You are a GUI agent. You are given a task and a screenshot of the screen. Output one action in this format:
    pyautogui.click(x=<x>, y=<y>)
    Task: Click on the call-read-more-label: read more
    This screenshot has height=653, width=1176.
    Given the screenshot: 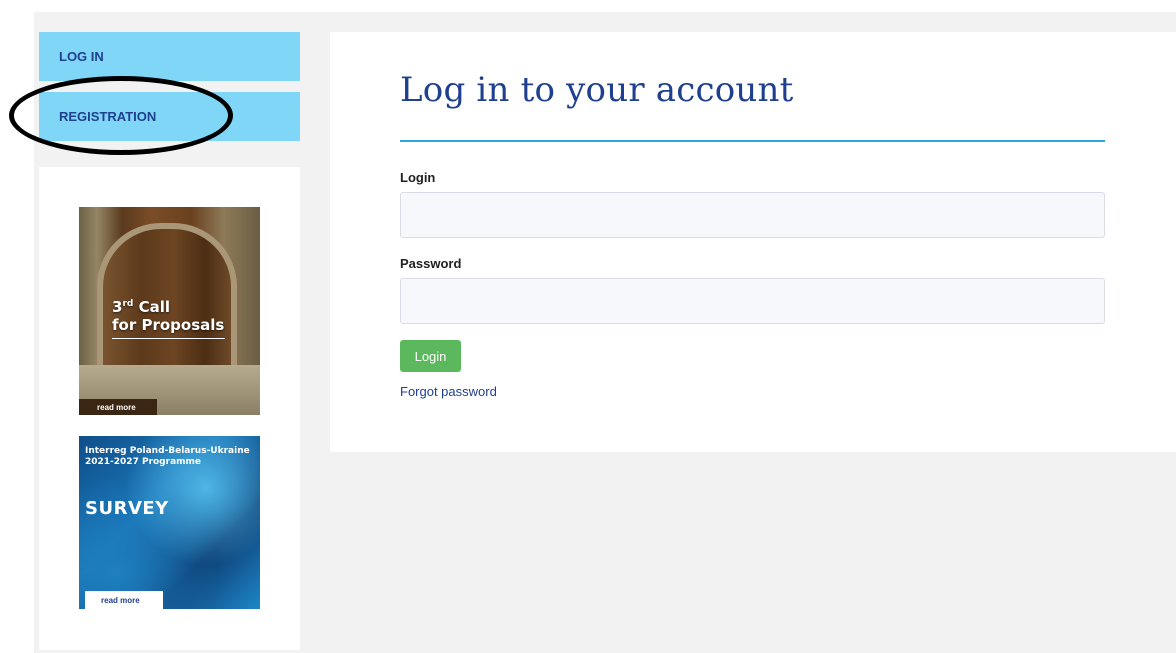 What is the action you would take?
    pyautogui.click(x=116, y=407)
    